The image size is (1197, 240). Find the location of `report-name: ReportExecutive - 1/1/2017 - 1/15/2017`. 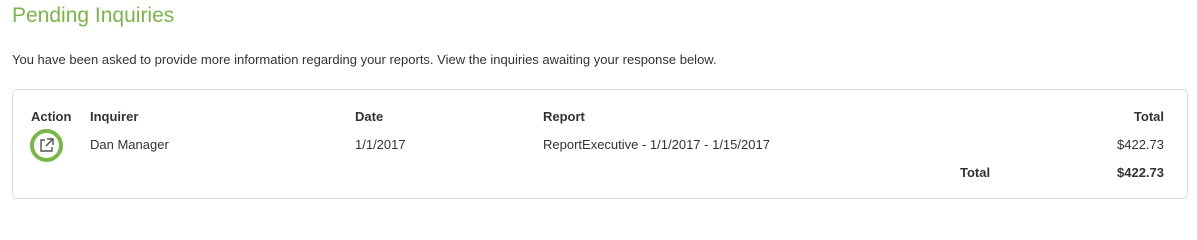

report-name: ReportExecutive - 1/1/2017 - 1/15/2017 is located at coordinates (656, 144).